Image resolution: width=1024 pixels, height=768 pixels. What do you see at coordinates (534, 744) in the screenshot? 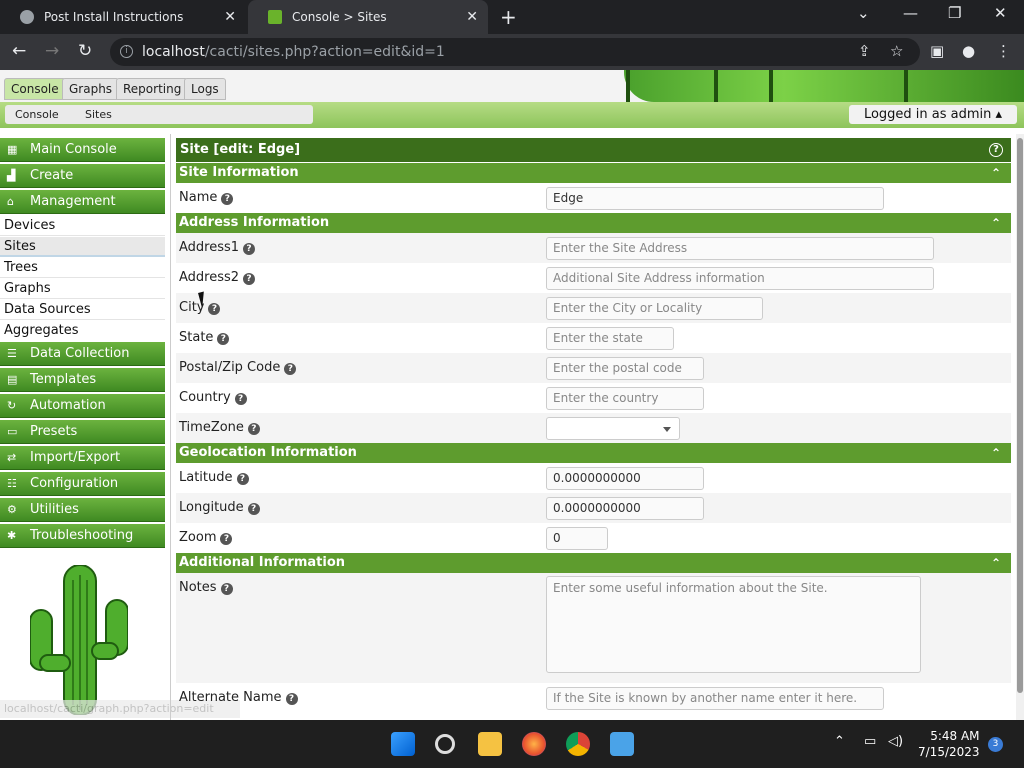
I see `firefox-icon` at bounding box center [534, 744].